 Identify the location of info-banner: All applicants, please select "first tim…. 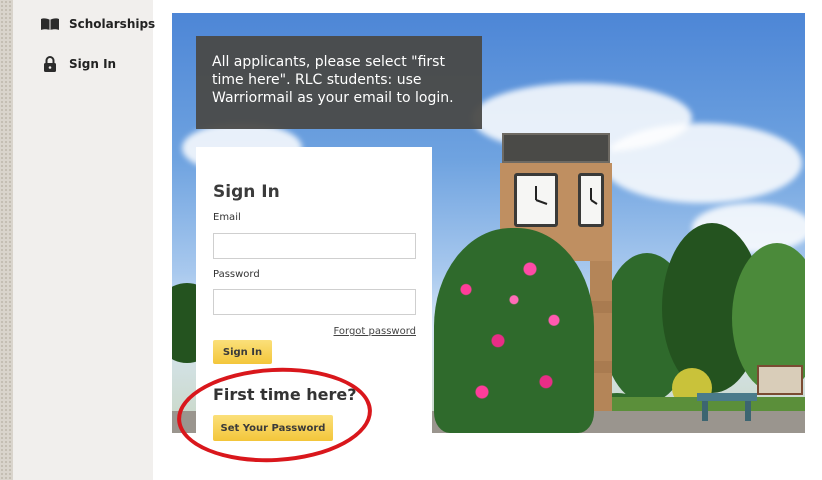
(339, 82).